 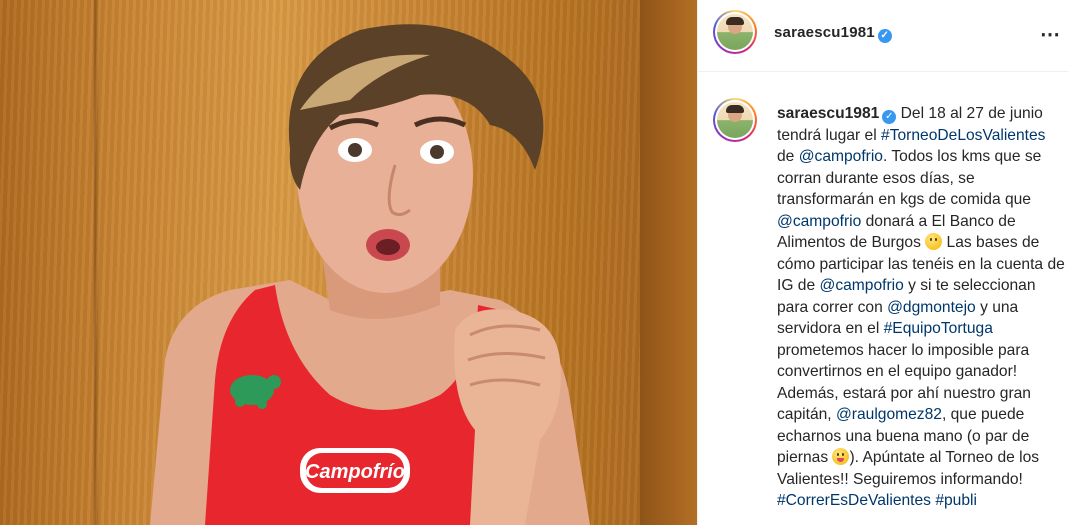 What do you see at coordinates (854, 500) in the screenshot?
I see `hashtag-link: #CorrerEsDeValientes` at bounding box center [854, 500].